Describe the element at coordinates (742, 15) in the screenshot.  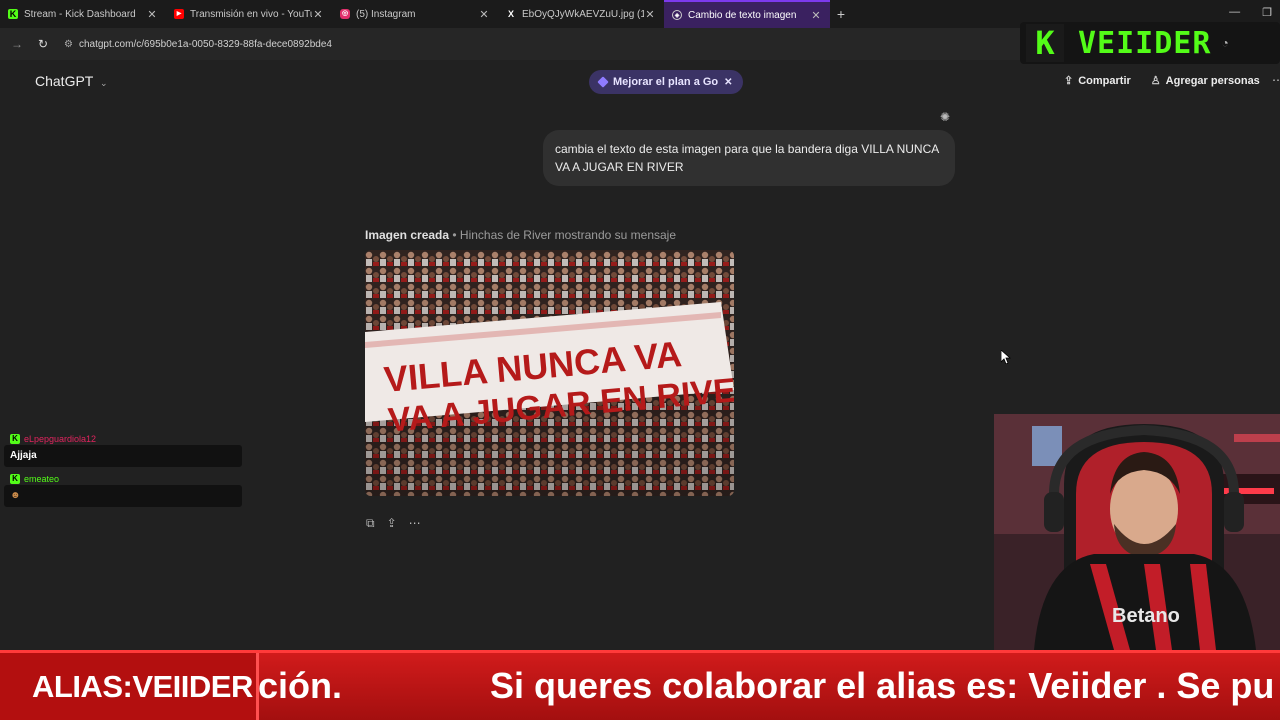
I see `tab-title: Cambio de texto imagen` at that location.